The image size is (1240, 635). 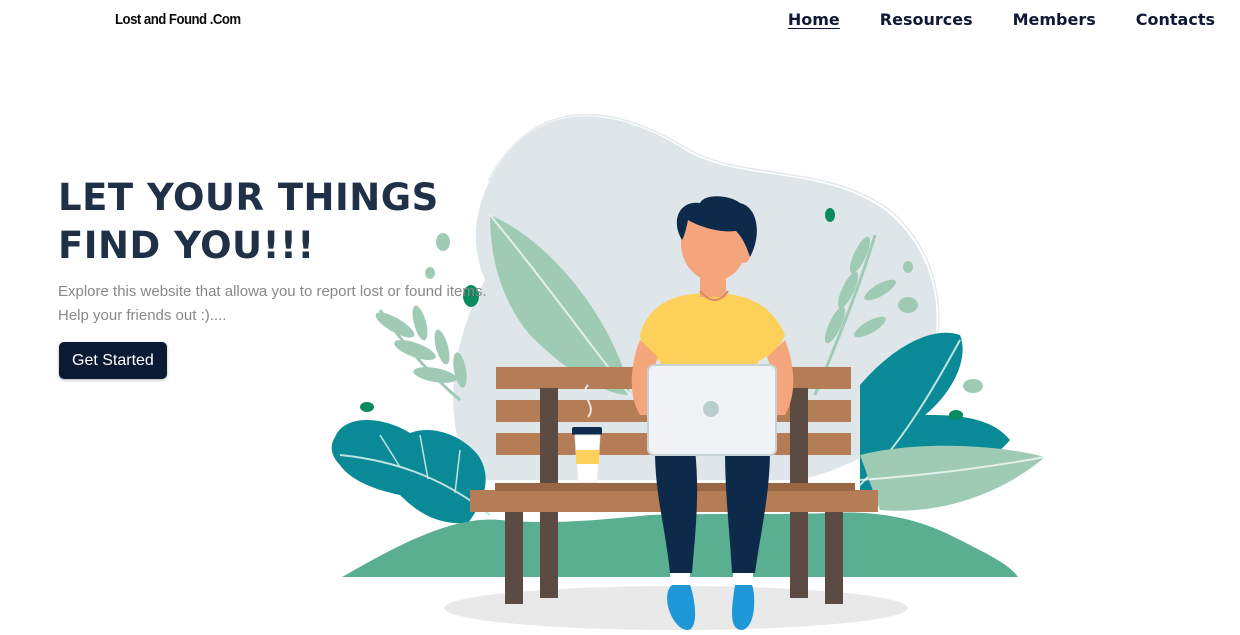 I want to click on get-started-button: Get Started, so click(x=113, y=360).